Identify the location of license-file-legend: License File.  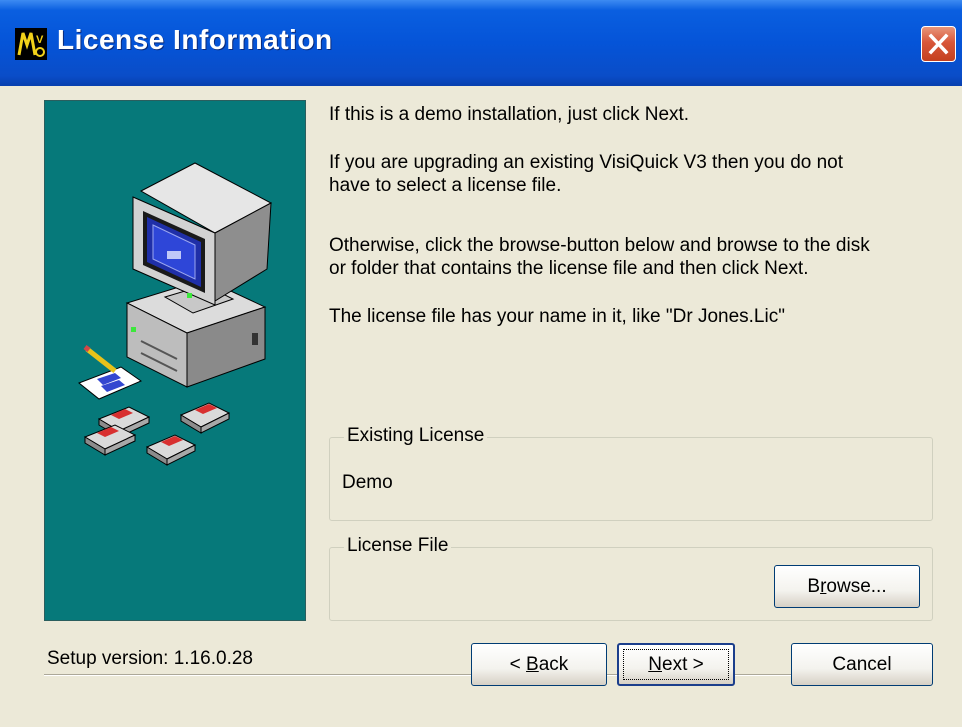
(398, 546).